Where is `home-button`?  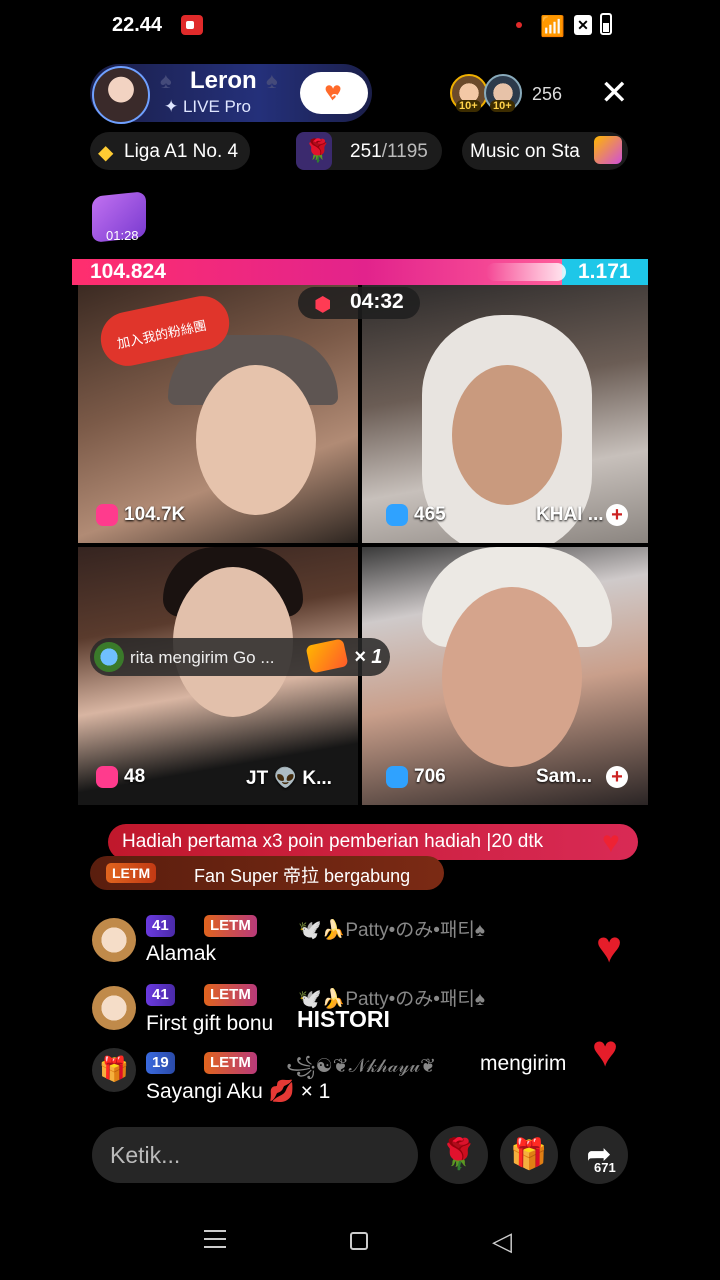 home-button is located at coordinates (359, 1241).